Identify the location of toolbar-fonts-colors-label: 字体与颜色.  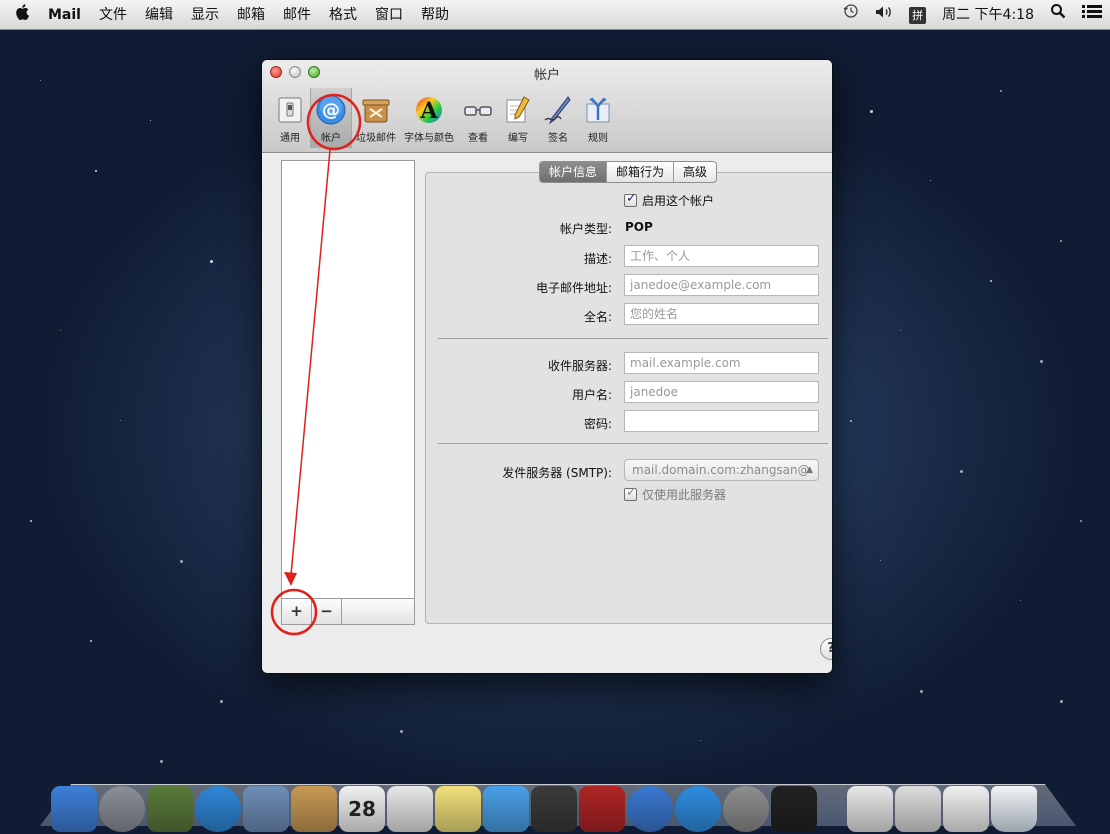
(429, 138).